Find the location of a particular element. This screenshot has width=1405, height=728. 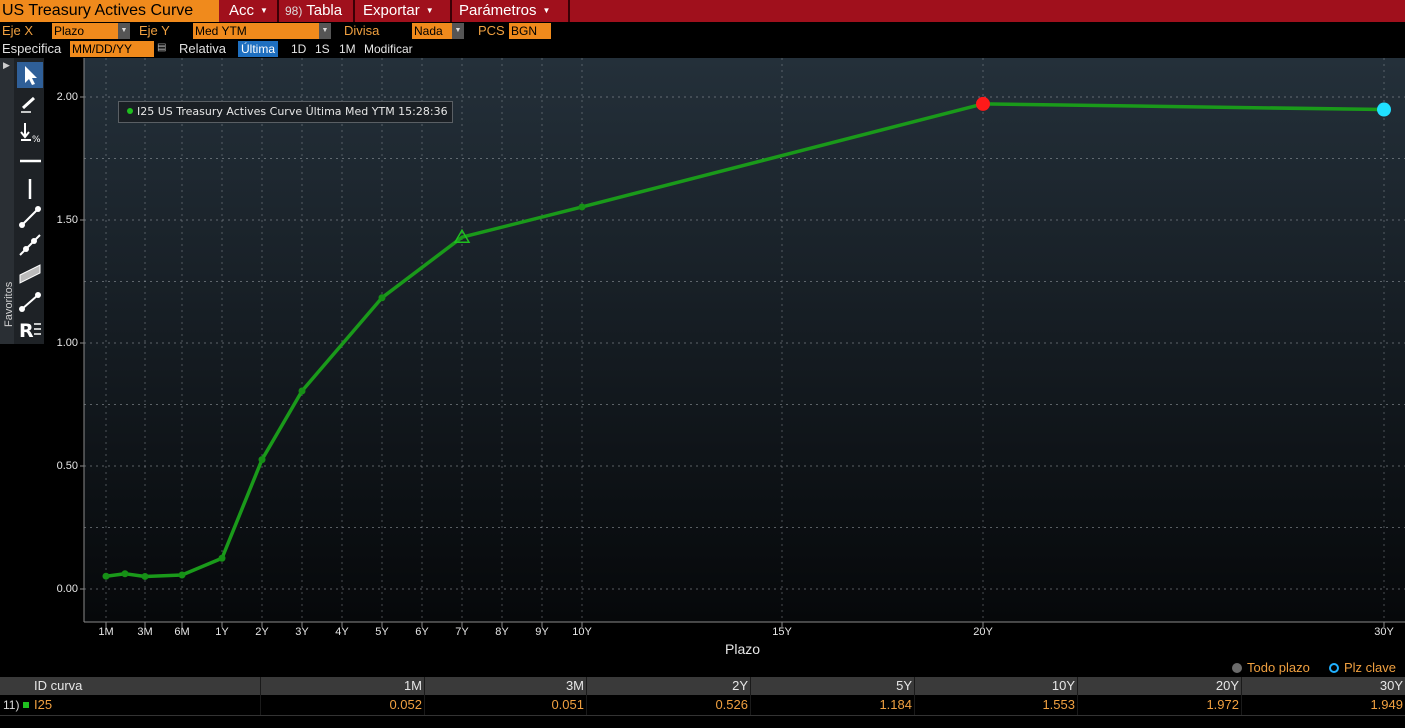

header-col: 20Y is located at coordinates (1159, 686).